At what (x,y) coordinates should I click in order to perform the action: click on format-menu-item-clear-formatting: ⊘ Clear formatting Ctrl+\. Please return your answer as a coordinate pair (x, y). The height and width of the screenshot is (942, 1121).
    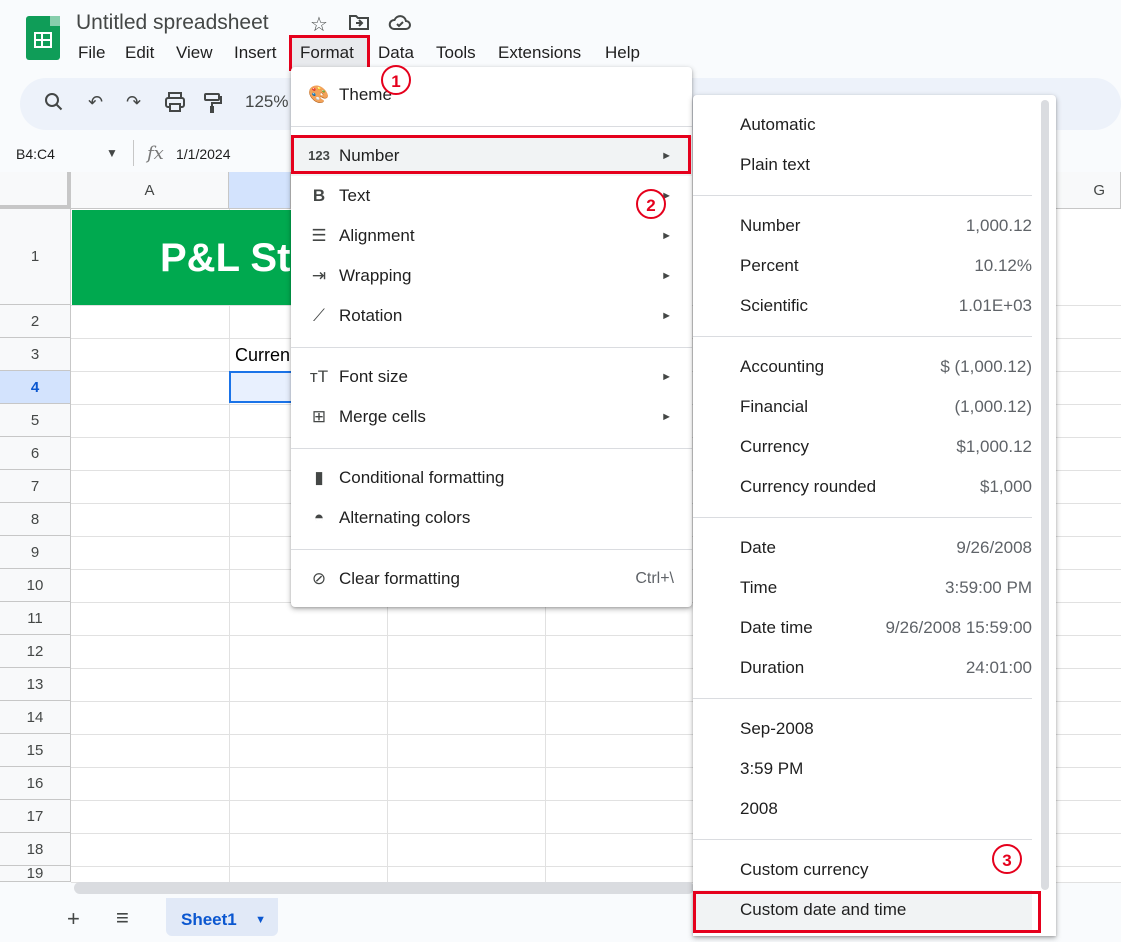
    Looking at the image, I should click on (491, 579).